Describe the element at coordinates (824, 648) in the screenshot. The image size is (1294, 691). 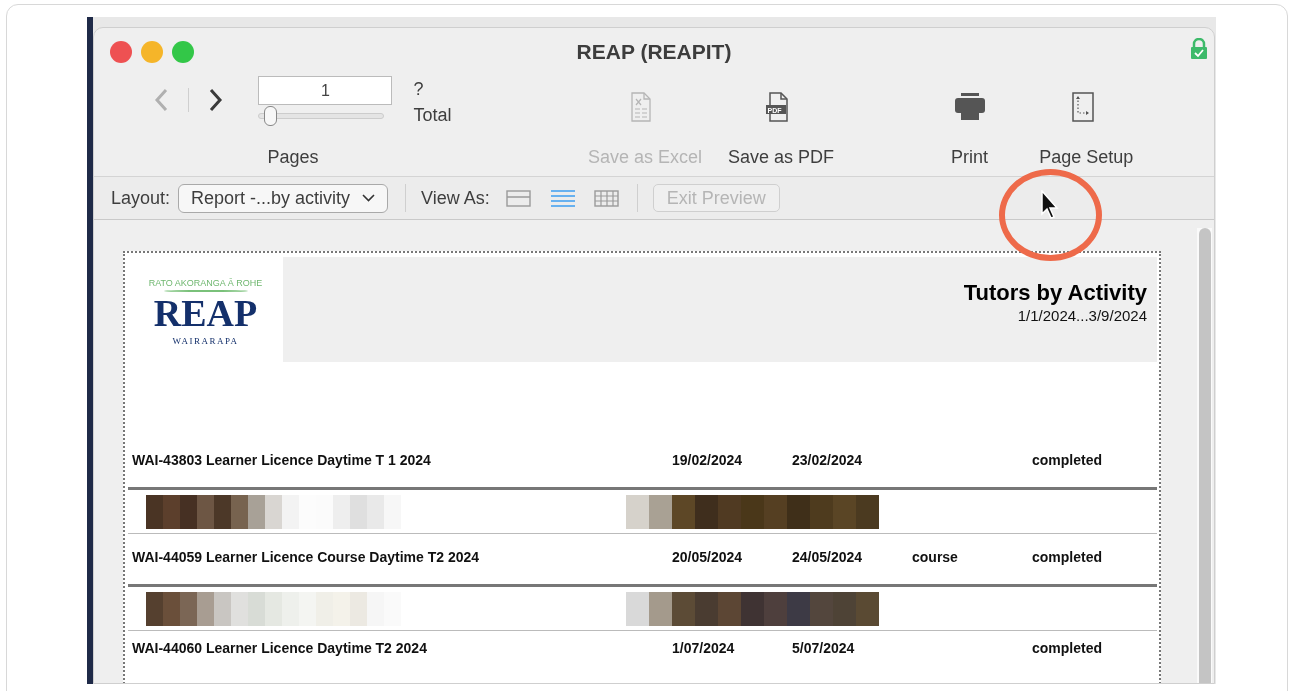
I see `end-date: 5/07/2024` at that location.